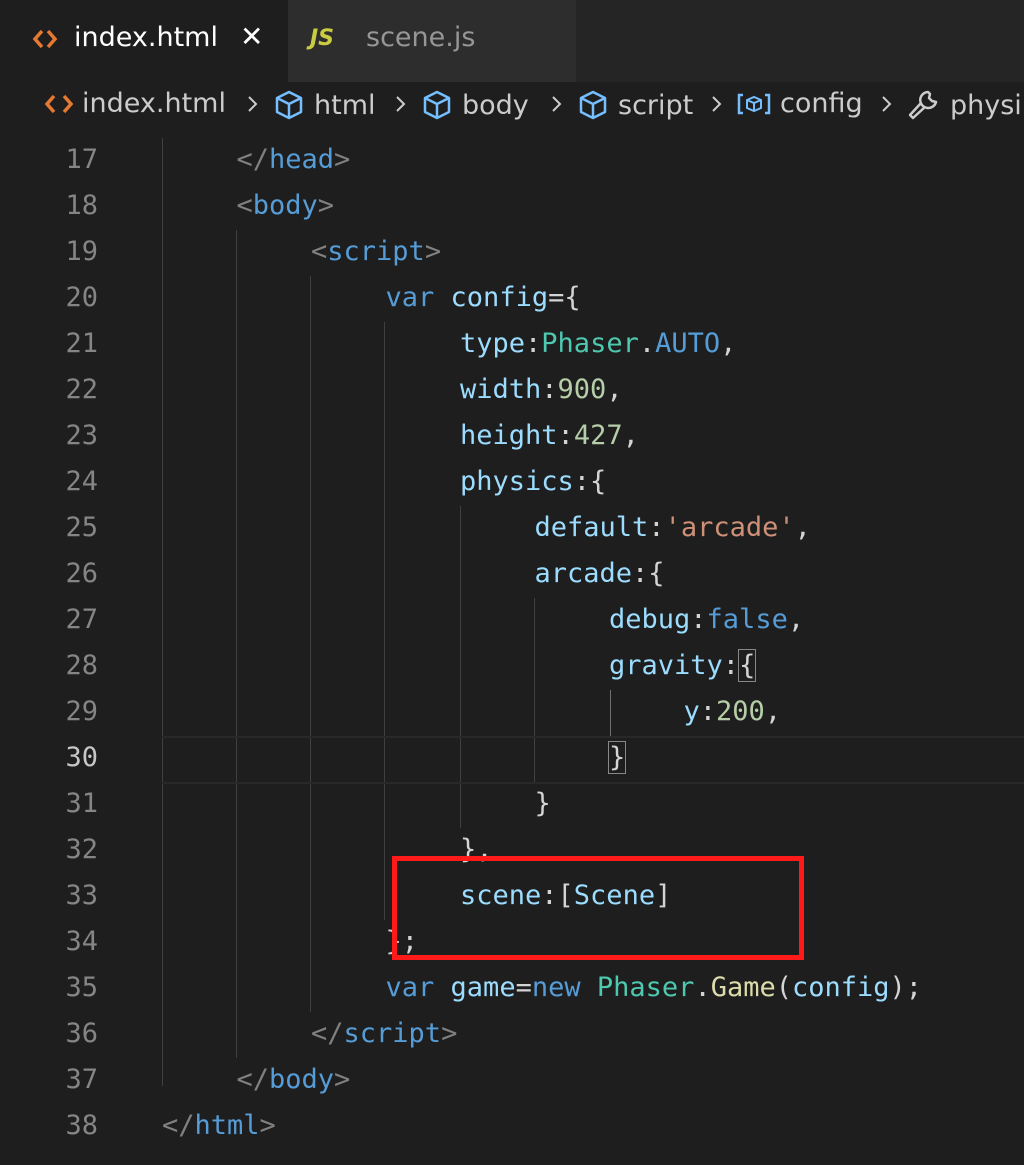 This screenshot has height=1165, width=1024. What do you see at coordinates (906, 987) in the screenshot?
I see `code-token: );` at bounding box center [906, 987].